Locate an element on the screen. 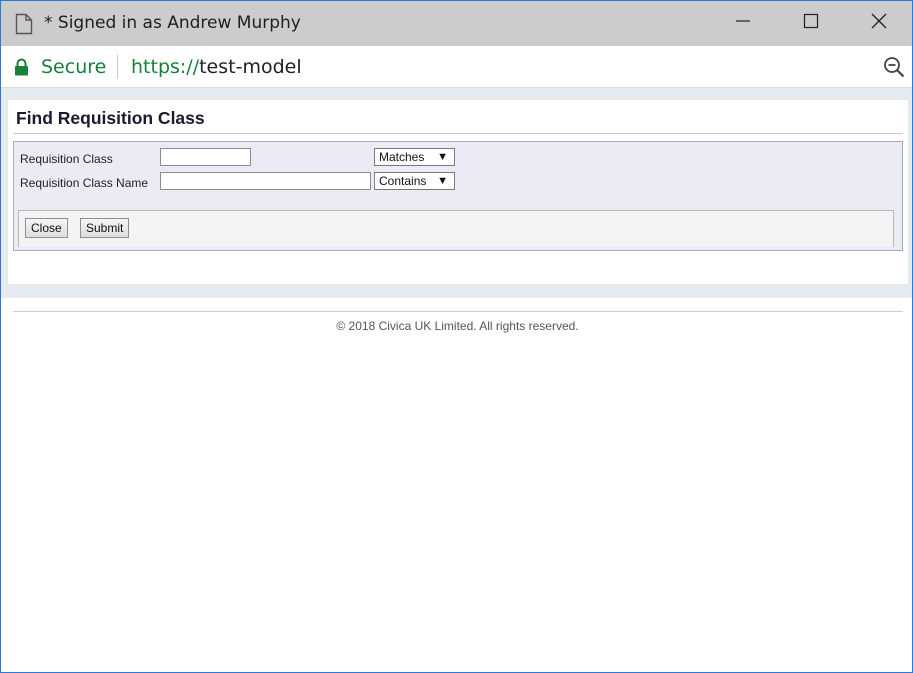 This screenshot has width=913, height=673. maximize-icon is located at coordinates (811, 23).